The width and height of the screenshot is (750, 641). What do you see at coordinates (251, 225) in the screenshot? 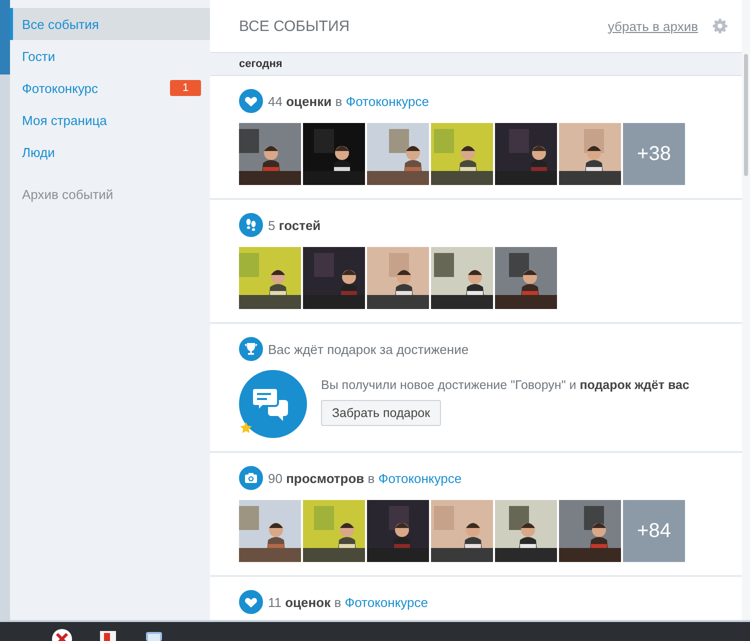
I see `footprints-icon` at bounding box center [251, 225].